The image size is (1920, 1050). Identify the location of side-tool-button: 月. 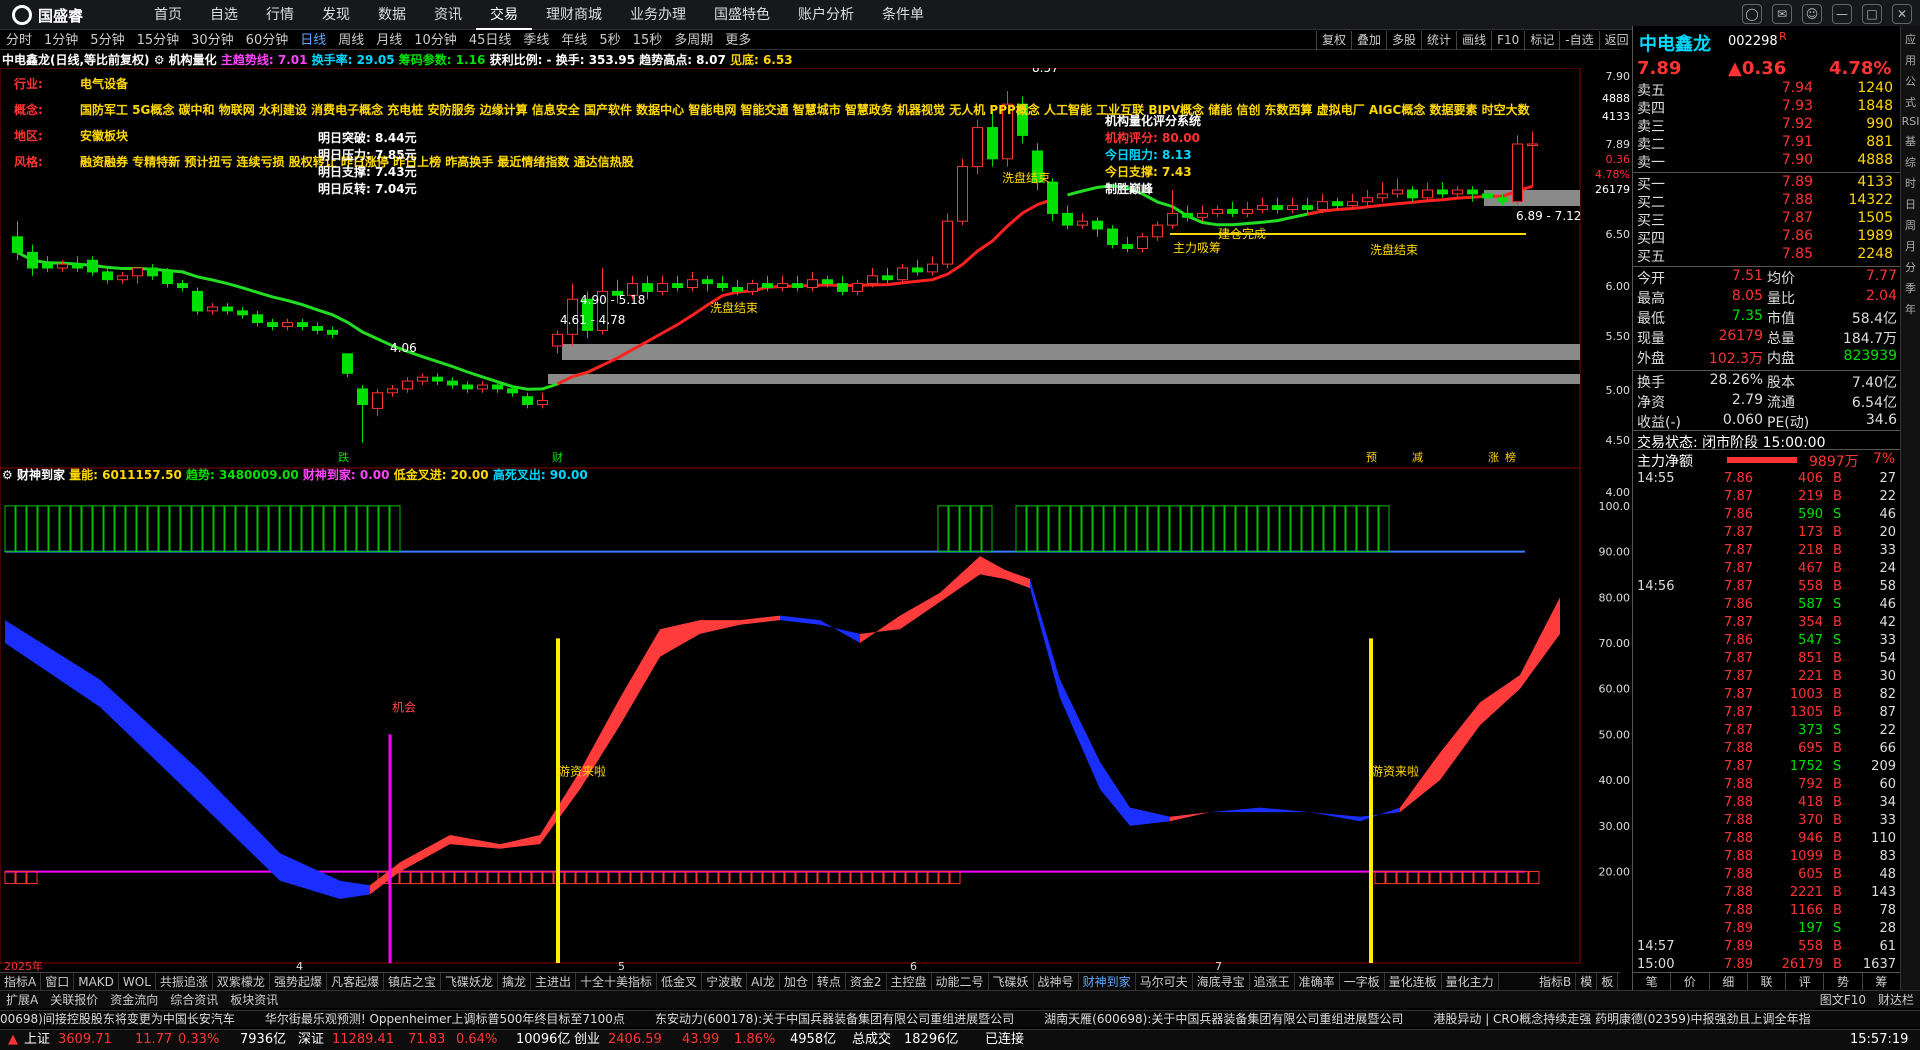
(1910, 246).